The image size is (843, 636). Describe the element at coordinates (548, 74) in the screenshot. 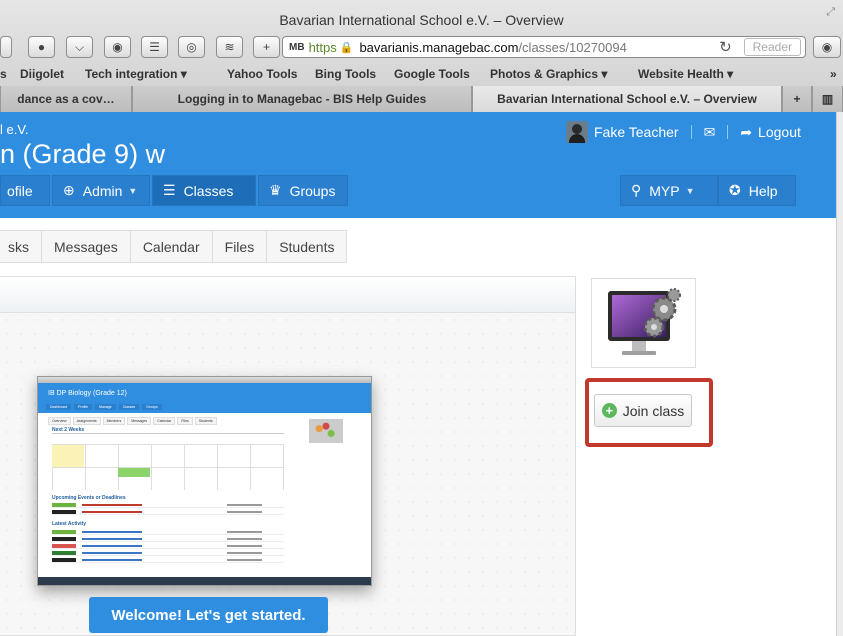

I see `bookmark-item: Photos & Graphics ▾` at that location.